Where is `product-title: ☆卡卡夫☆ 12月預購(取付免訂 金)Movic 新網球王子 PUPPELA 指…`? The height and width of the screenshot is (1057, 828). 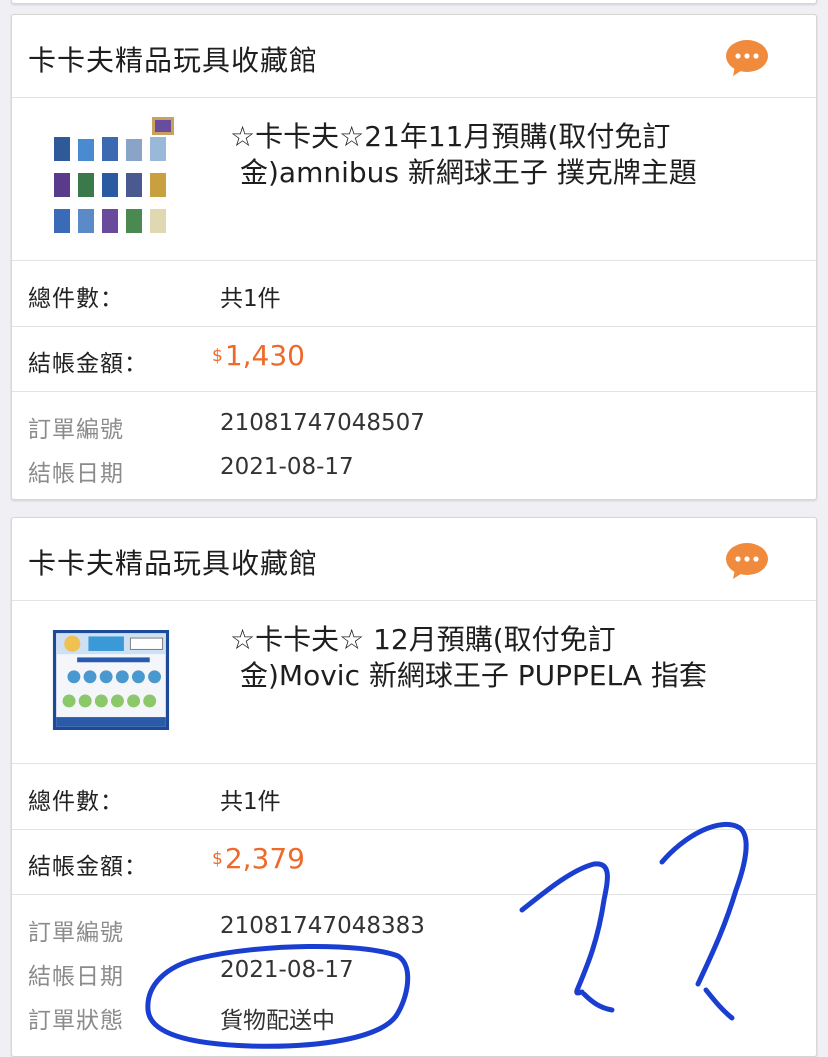 product-title: ☆卡卡夫☆ 12月預購(取付免訂 金)Movic 新網球王子 PUPPELA 指… is located at coordinates (510, 658).